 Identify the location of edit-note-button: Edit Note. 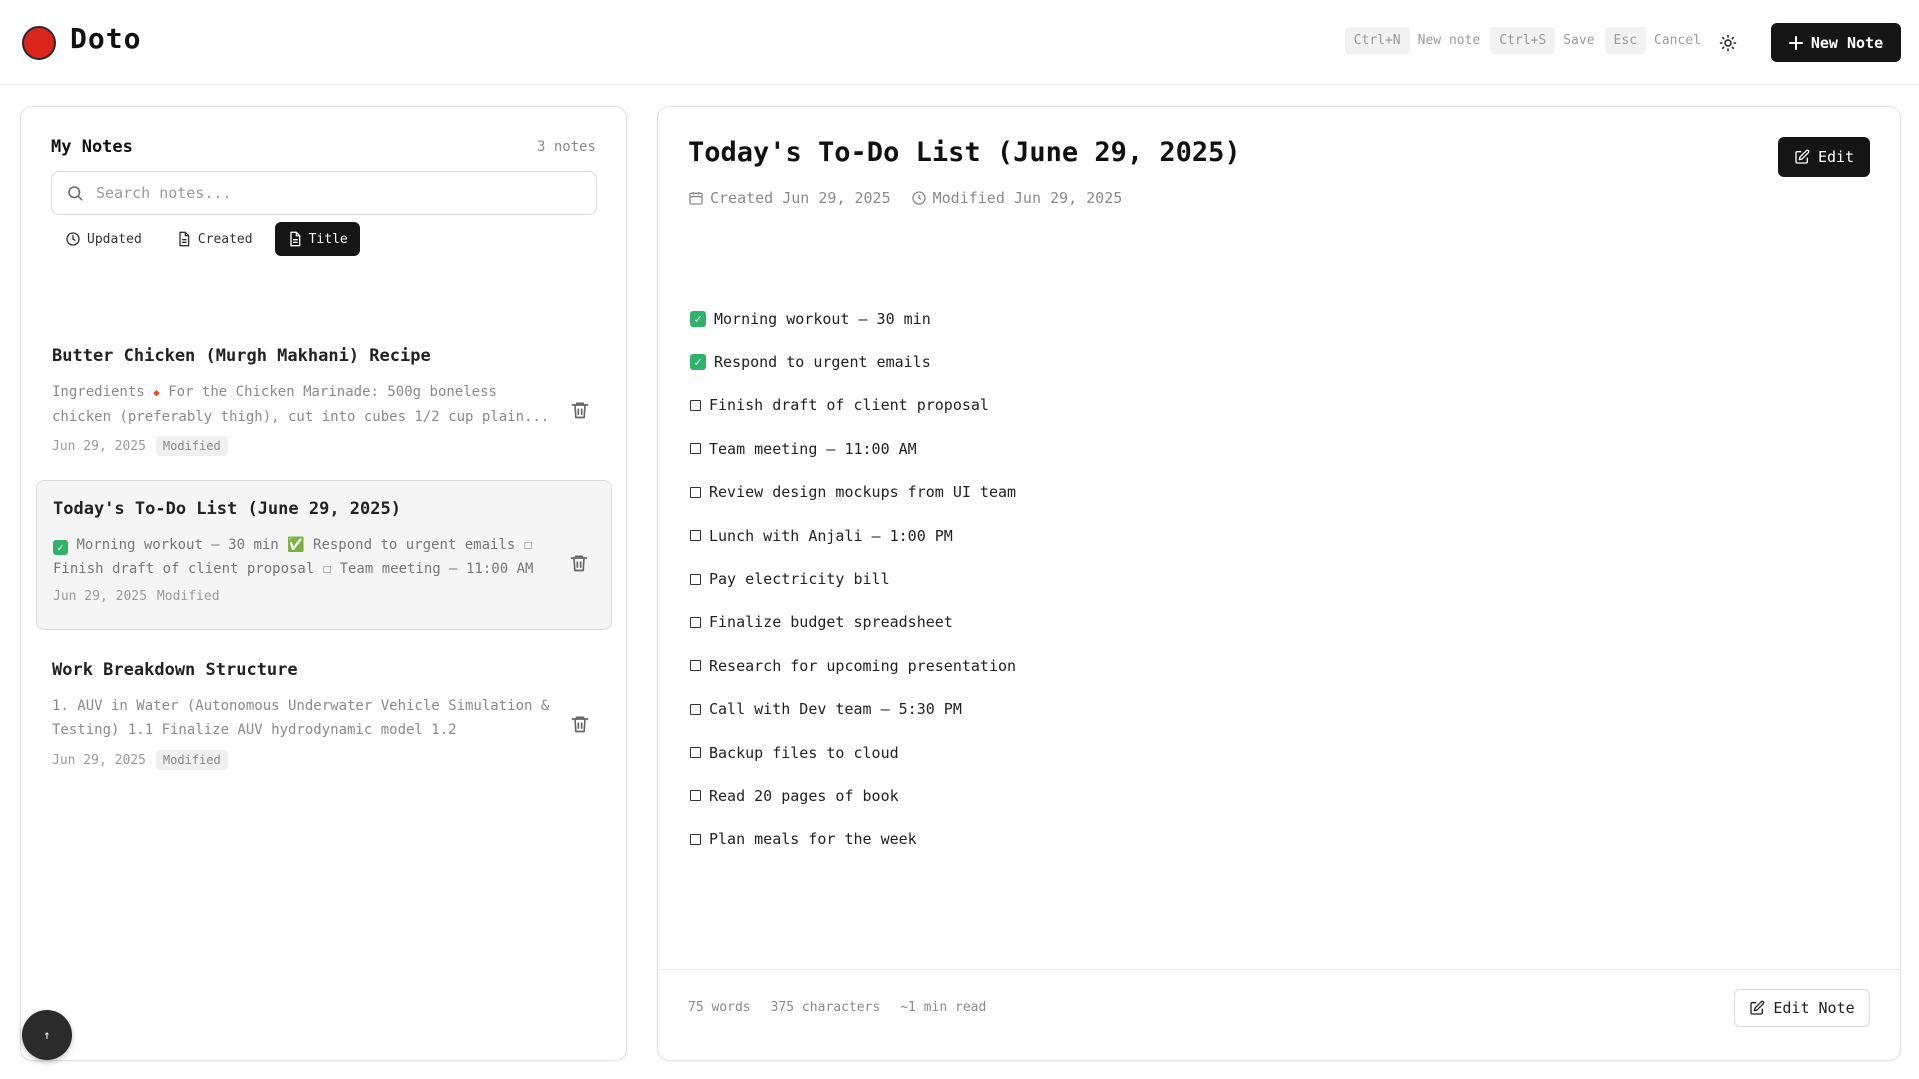
(1802, 1008).